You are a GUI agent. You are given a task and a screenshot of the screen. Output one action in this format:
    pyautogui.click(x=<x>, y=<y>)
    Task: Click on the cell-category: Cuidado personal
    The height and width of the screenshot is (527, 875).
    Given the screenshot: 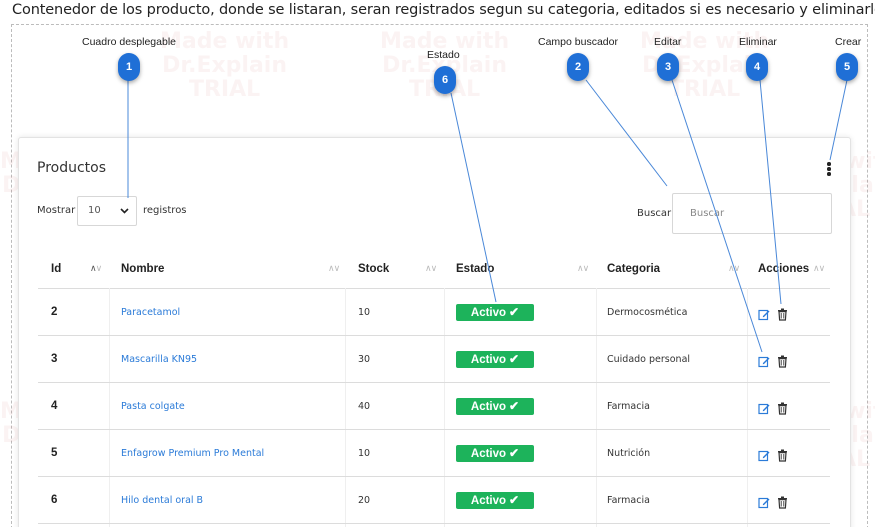 What is the action you would take?
    pyautogui.click(x=649, y=359)
    